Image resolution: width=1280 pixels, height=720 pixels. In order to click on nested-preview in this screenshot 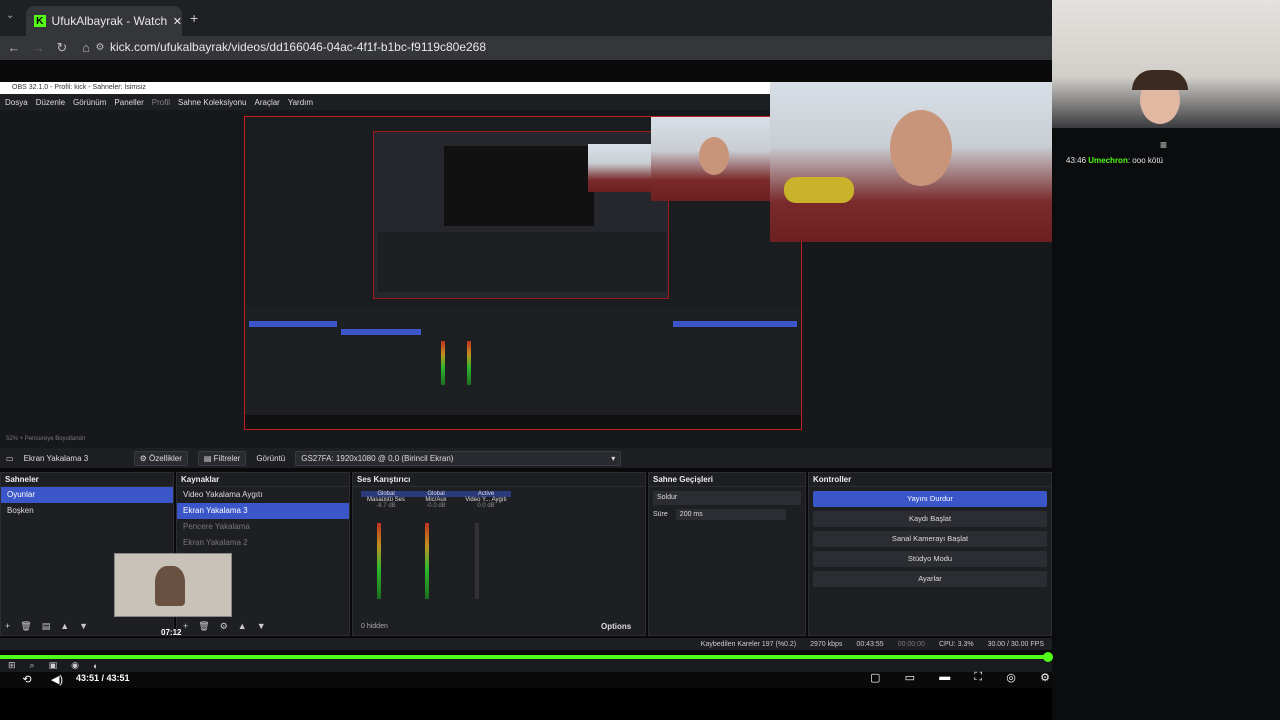, I will do `click(521, 215)`.